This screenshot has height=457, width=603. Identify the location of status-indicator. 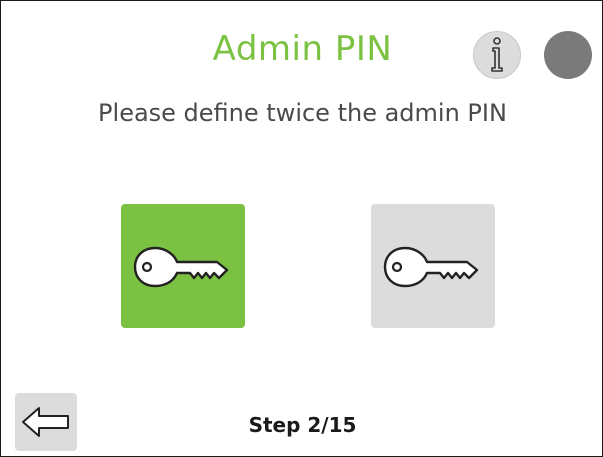
(568, 55).